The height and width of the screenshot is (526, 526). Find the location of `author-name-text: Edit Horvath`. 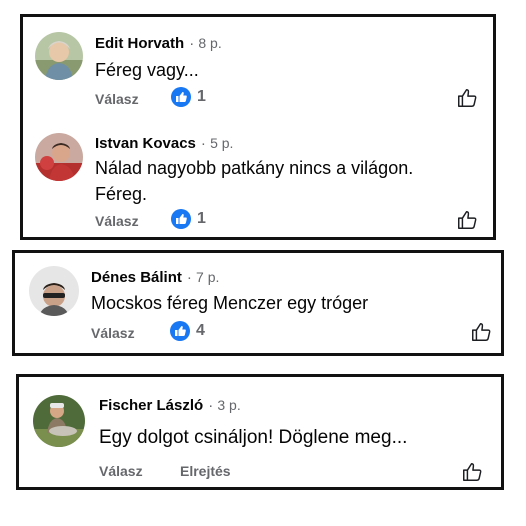

author-name-text: Edit Horvath is located at coordinates (139, 43).